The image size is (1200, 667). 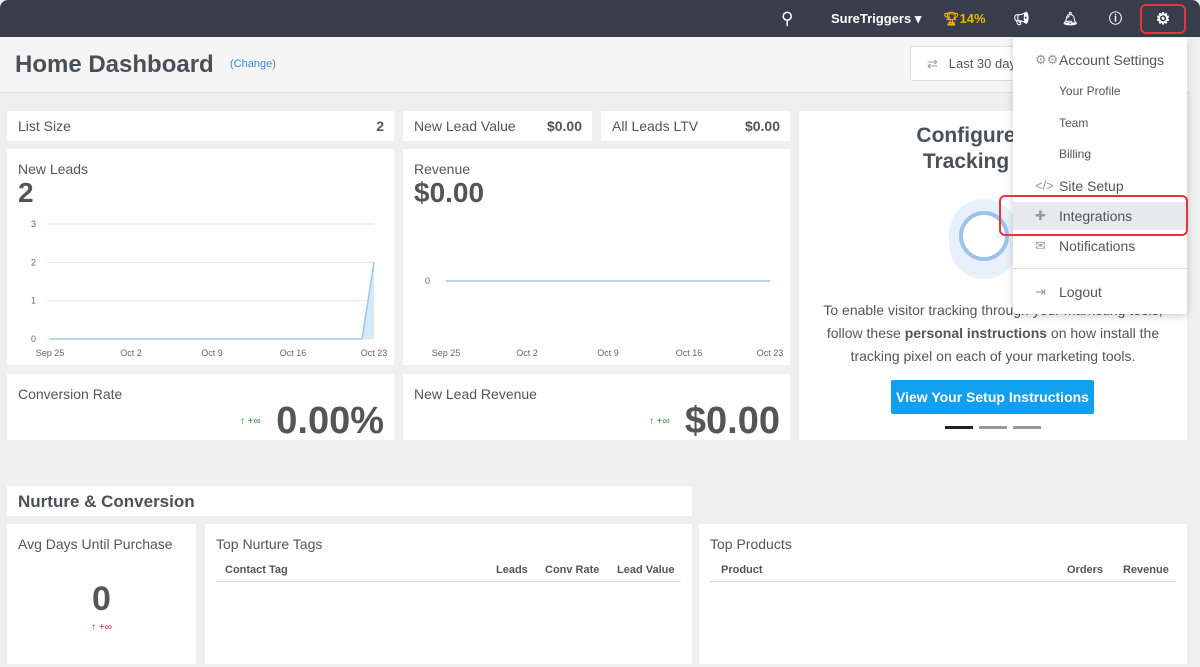 I want to click on new-lead-value-card: New Lead Value $0.00, so click(x=497, y=126).